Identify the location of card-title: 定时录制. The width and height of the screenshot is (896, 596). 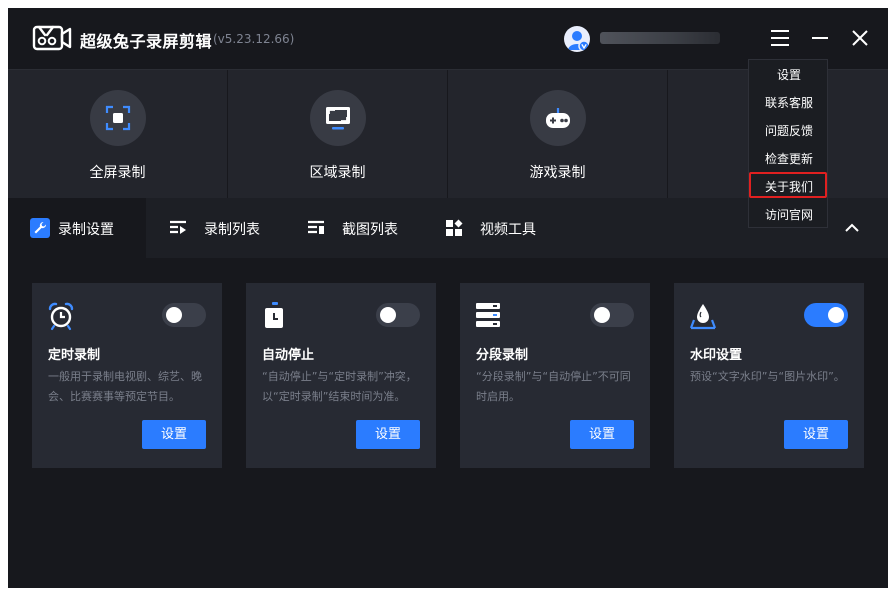
(74, 355).